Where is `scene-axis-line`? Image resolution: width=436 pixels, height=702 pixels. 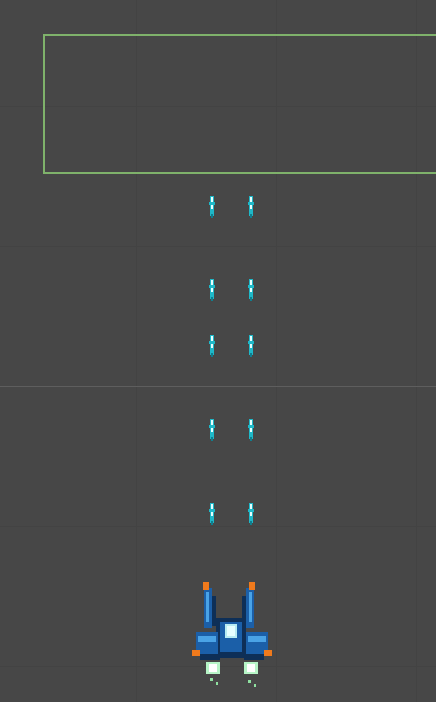
scene-axis-line is located at coordinates (218, 386).